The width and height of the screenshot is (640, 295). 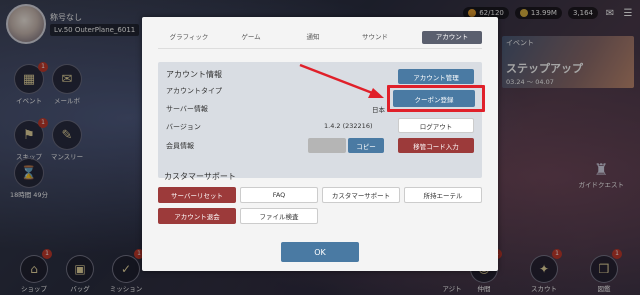 I want to click on tab-divider, so click(x=320, y=48).